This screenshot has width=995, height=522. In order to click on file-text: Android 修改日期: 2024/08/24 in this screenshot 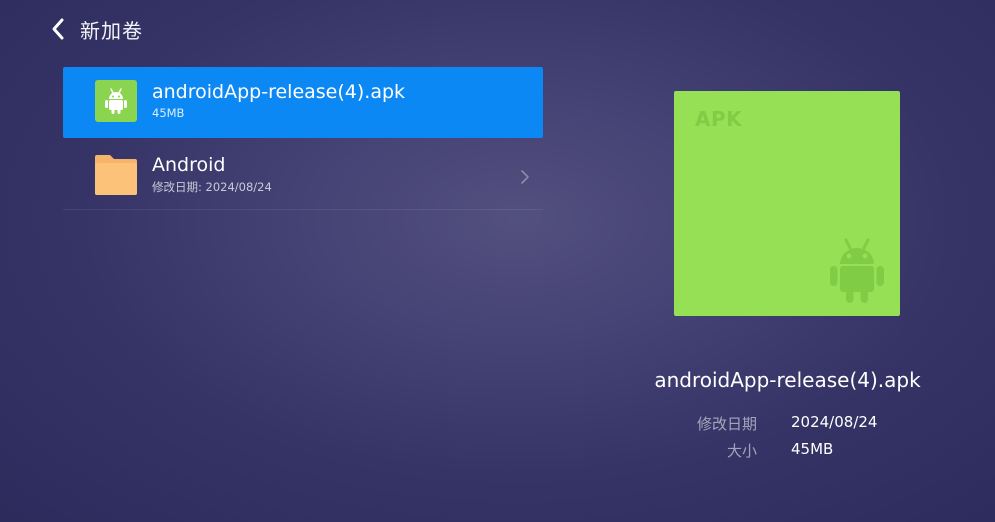, I will do `click(212, 174)`.